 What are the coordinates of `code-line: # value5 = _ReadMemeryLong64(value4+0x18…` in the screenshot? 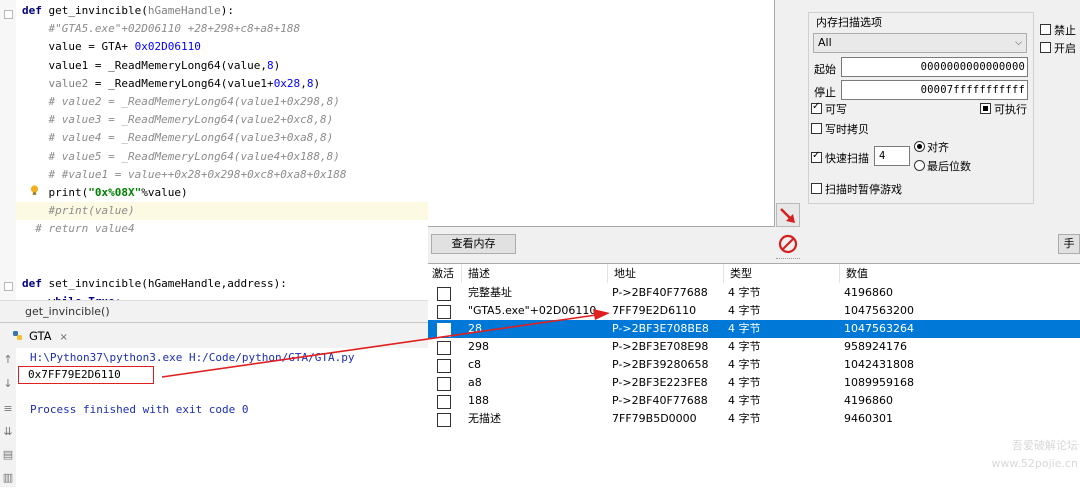 It's located at (181, 157).